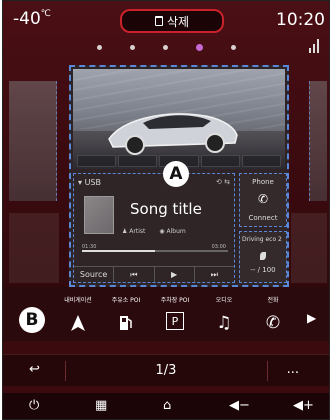 The image size is (332, 420). Describe the element at coordinates (300, 20) in the screenshot. I see `clock: 10:20` at that location.